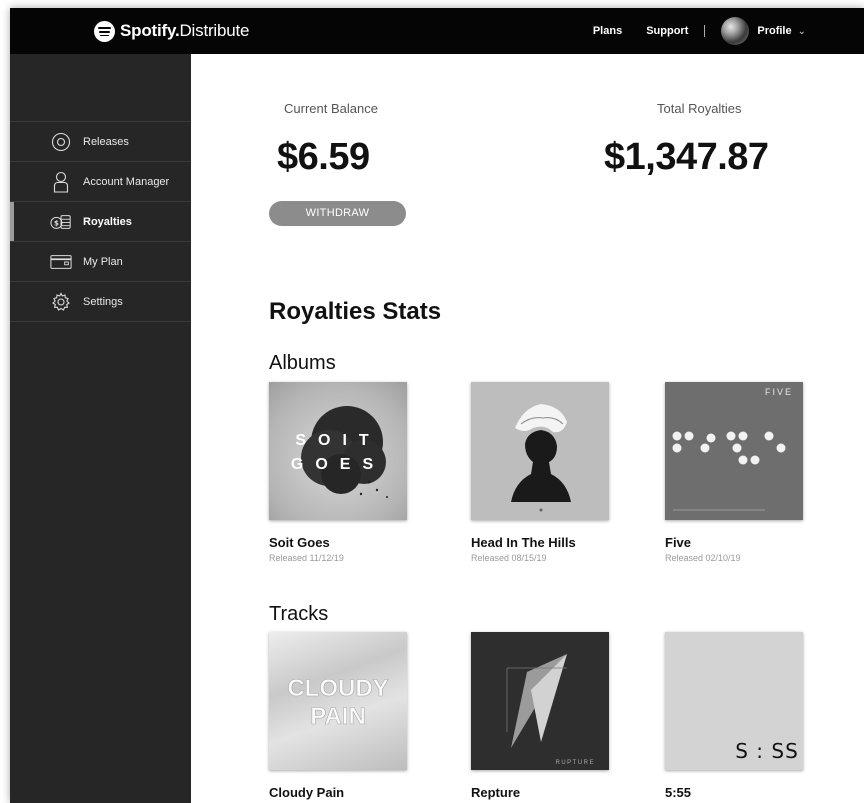 The width and height of the screenshot is (864, 803). What do you see at coordinates (61, 262) in the screenshot?
I see `credit-card-icon` at bounding box center [61, 262].